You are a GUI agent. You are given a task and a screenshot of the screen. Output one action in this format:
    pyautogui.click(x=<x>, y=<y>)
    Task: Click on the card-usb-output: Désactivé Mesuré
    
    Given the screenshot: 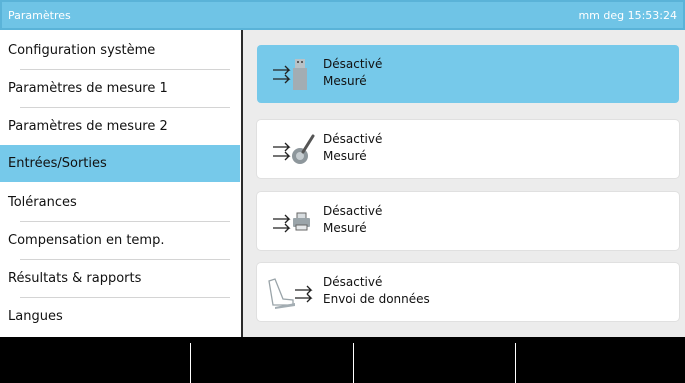 What is the action you would take?
    pyautogui.click(x=468, y=74)
    